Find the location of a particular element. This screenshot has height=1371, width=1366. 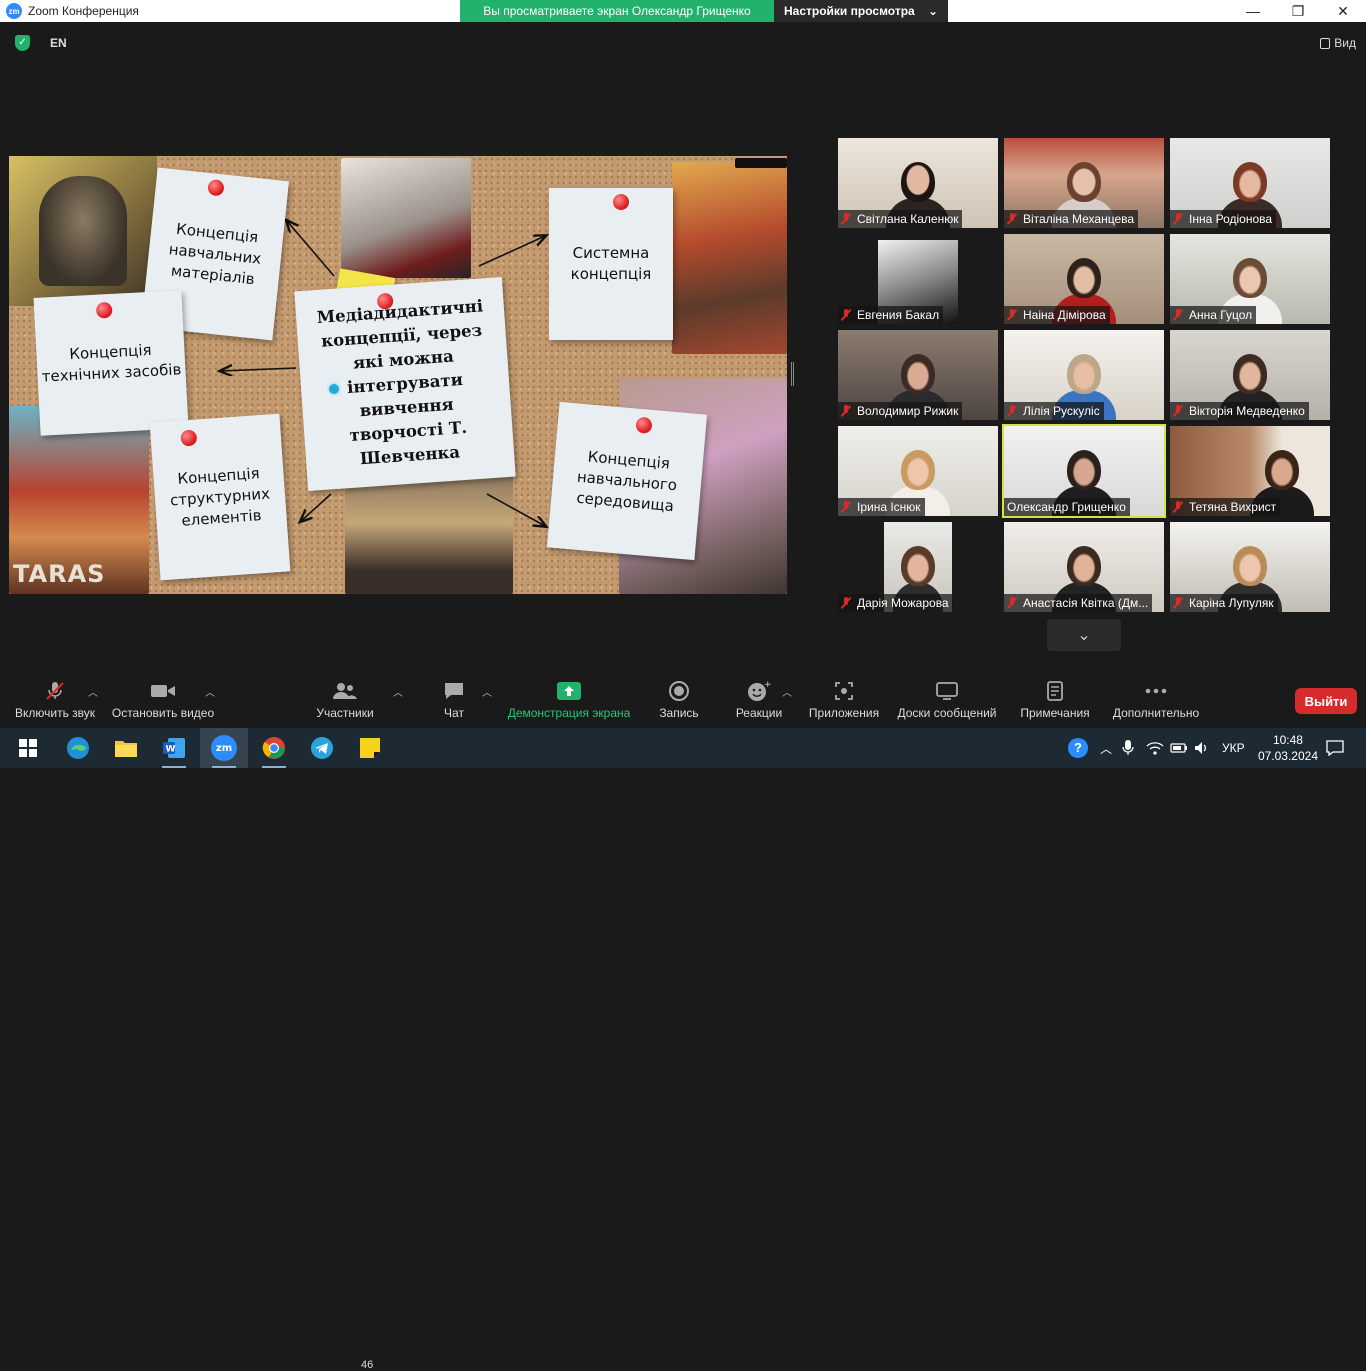

edge-browser-icon is located at coordinates (78, 748).